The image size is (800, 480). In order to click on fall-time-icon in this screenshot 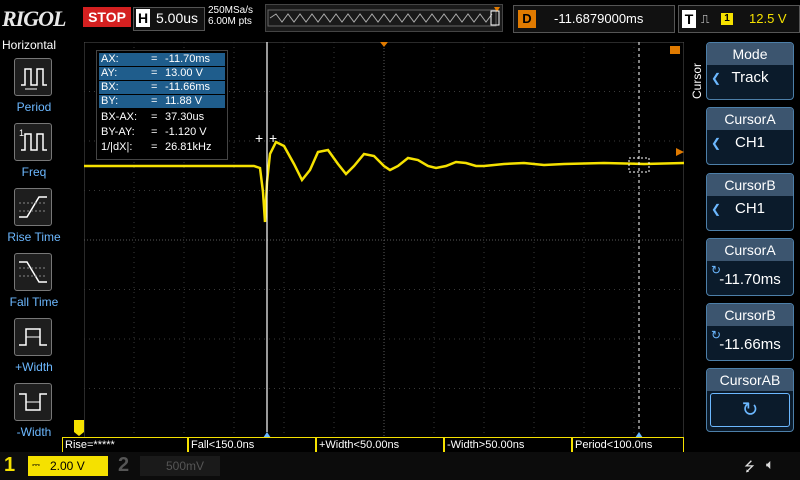, I will do `click(33, 272)`.